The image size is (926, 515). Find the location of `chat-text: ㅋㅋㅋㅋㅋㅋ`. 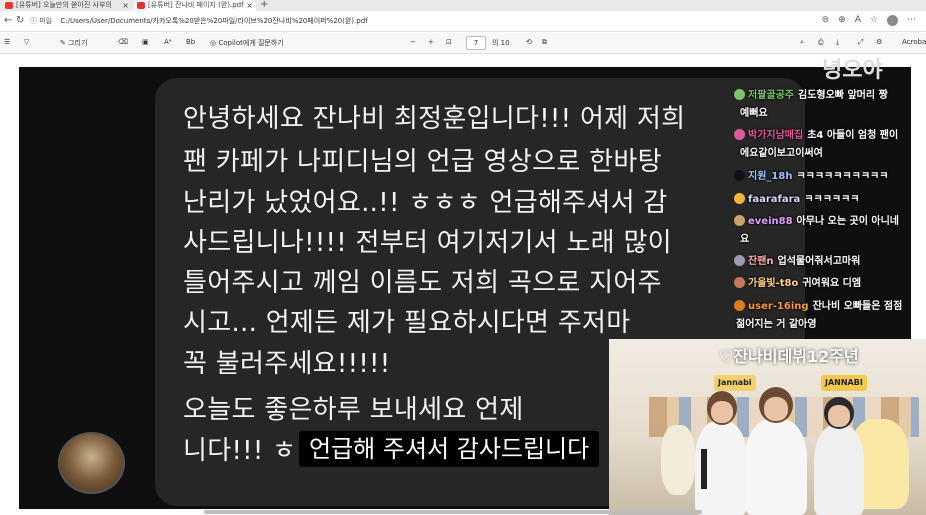

chat-text: ㅋㅋㅋㅋㅋㅋ is located at coordinates (832, 199).